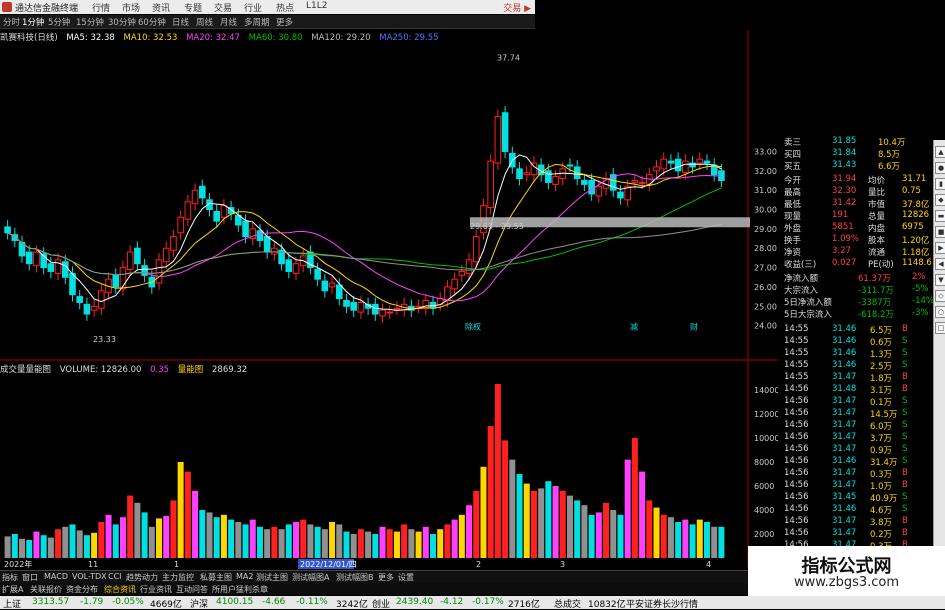  I want to click on sidebar-btn-3: ▮, so click(940, 184).